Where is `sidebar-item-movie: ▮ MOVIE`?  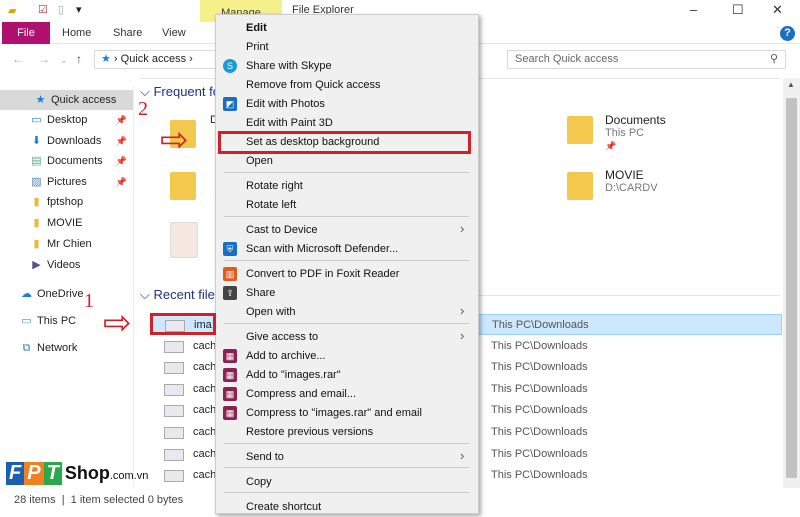
sidebar-item-movie: ▮ MOVIE is located at coordinates (66, 223).